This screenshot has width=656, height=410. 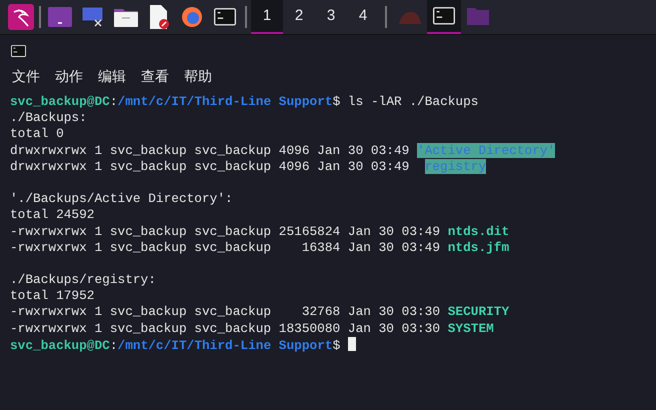 I want to click on file-name: ntds.dit, so click(x=479, y=231).